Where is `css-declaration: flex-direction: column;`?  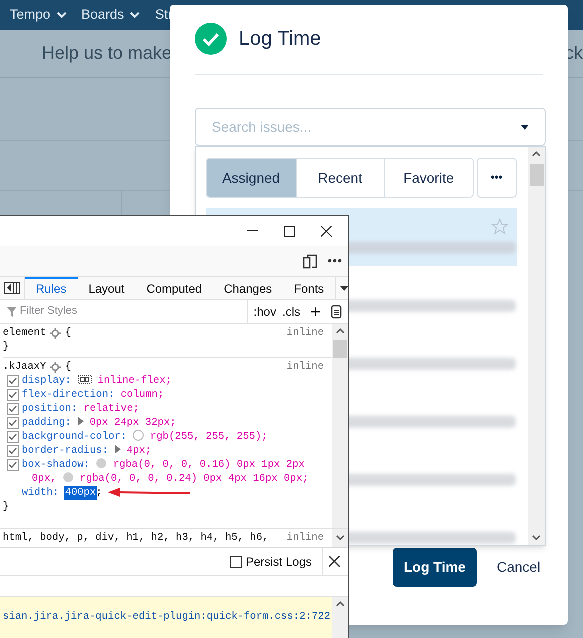 css-declaration: flex-direction: column; is located at coordinates (94, 395).